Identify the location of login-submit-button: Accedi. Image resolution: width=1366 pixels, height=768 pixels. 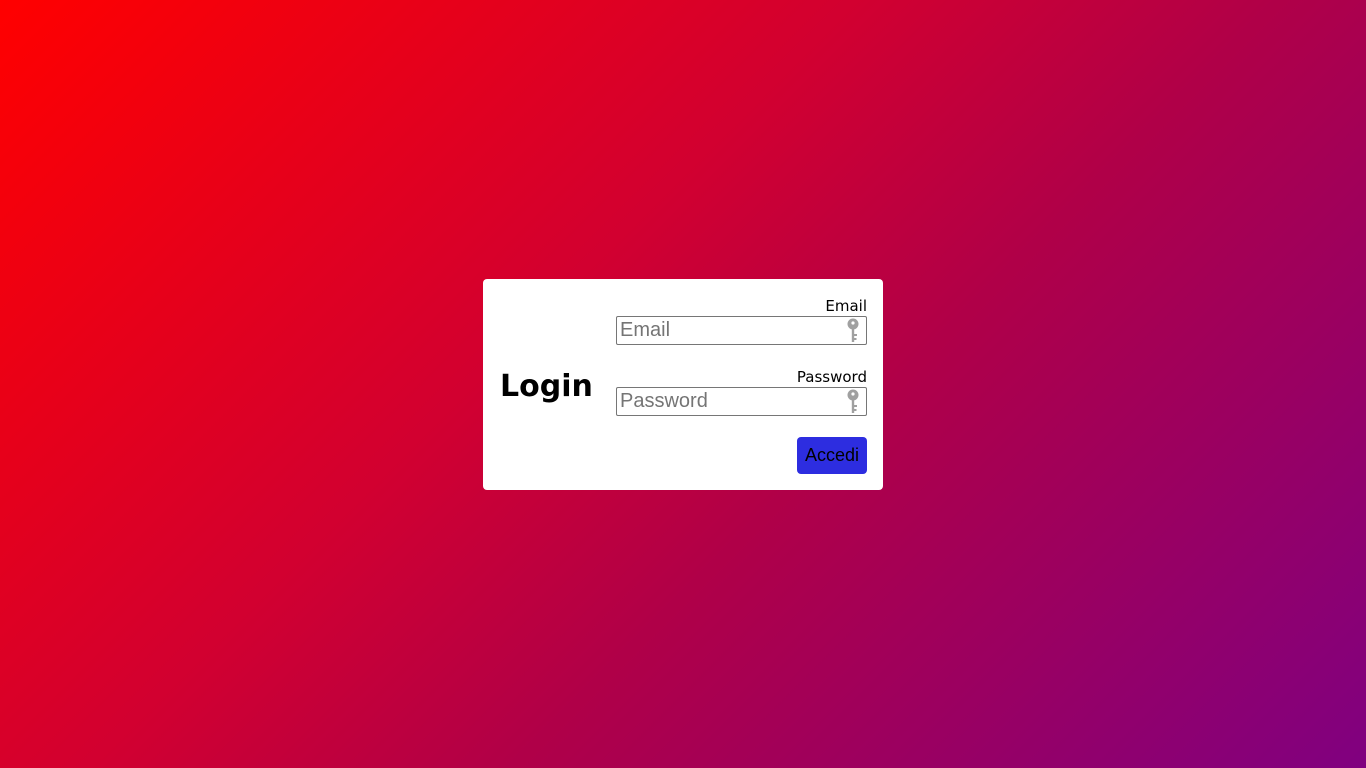
(832, 455).